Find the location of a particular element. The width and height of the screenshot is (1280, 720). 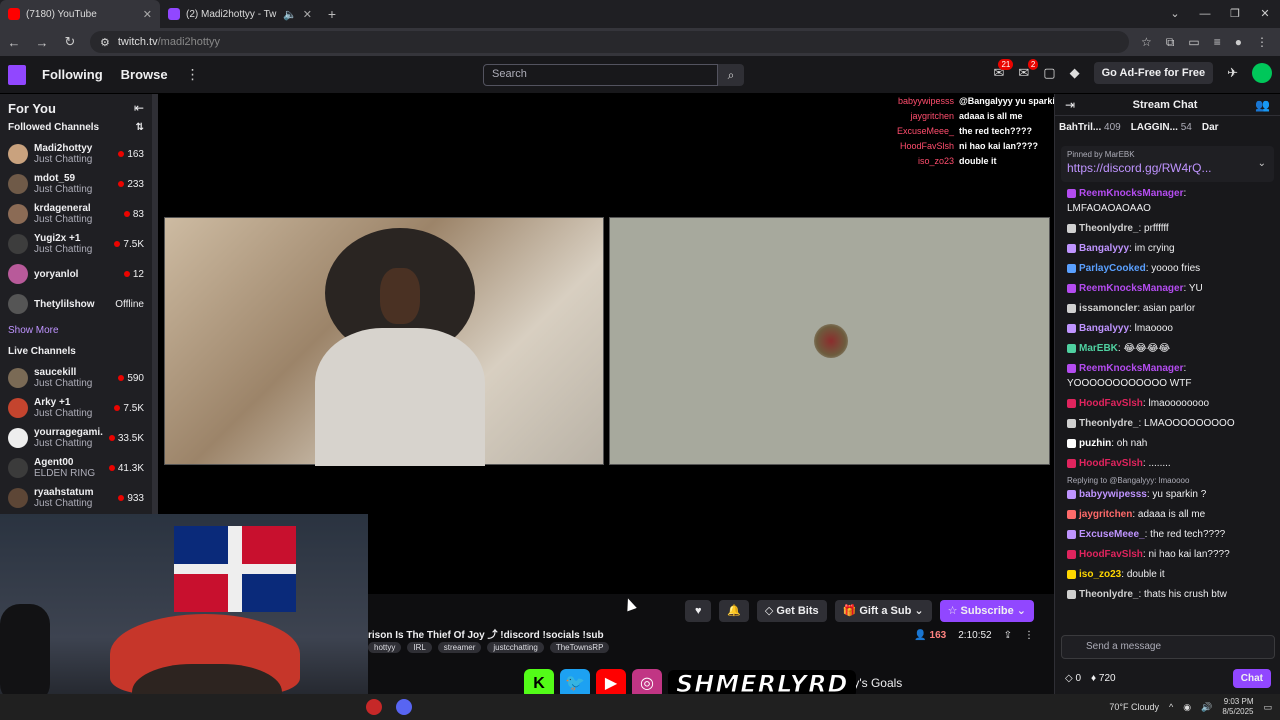

url-field: ⚙ twitch.tv/madi2hottyy is located at coordinates (610, 42).